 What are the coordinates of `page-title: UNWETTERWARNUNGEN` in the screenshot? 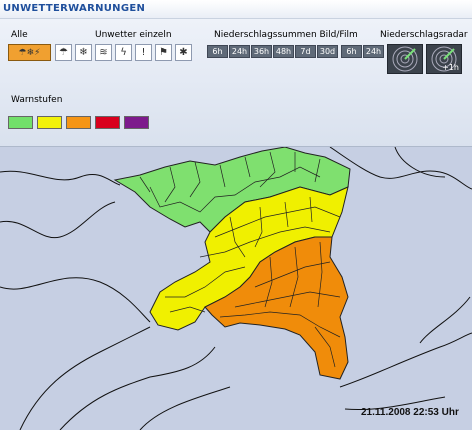 It's located at (74, 8).